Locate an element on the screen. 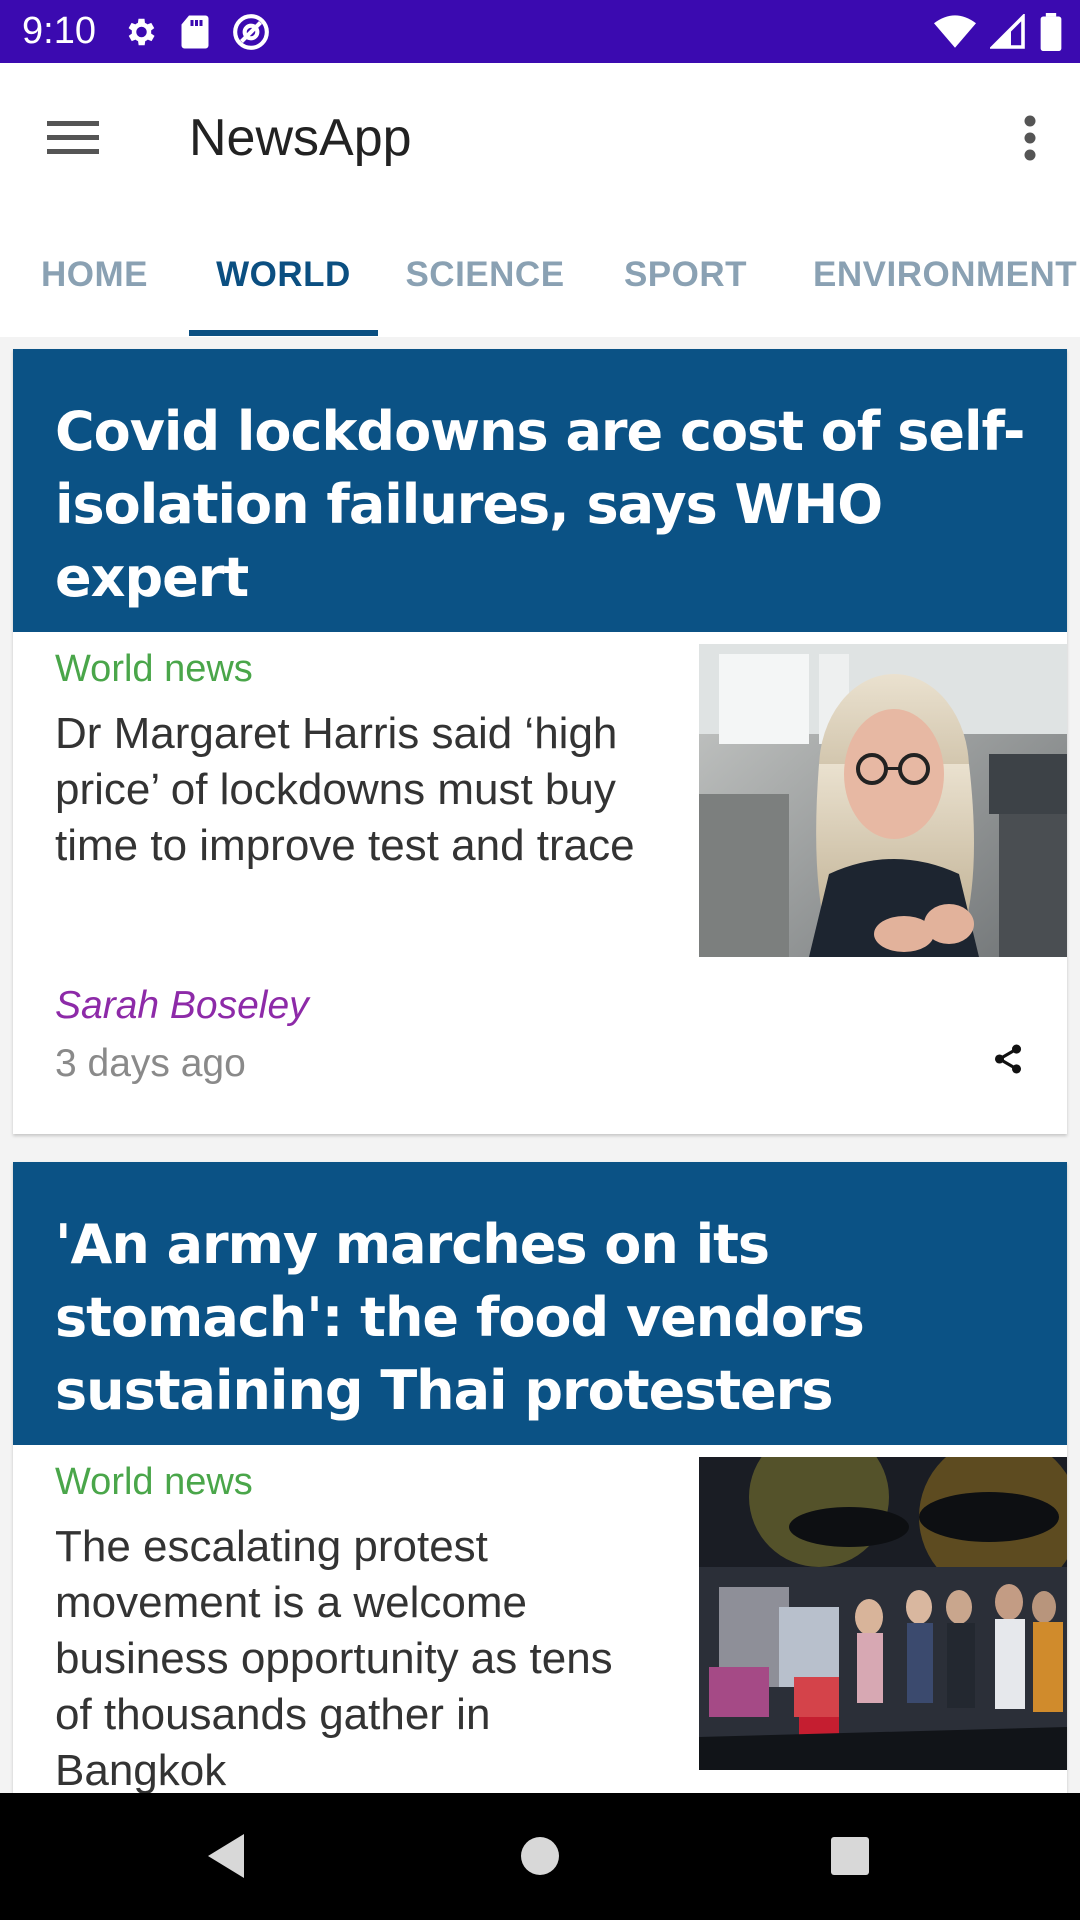 Image resolution: width=1080 pixels, height=1920 pixels. back-icon is located at coordinates (226, 1856).